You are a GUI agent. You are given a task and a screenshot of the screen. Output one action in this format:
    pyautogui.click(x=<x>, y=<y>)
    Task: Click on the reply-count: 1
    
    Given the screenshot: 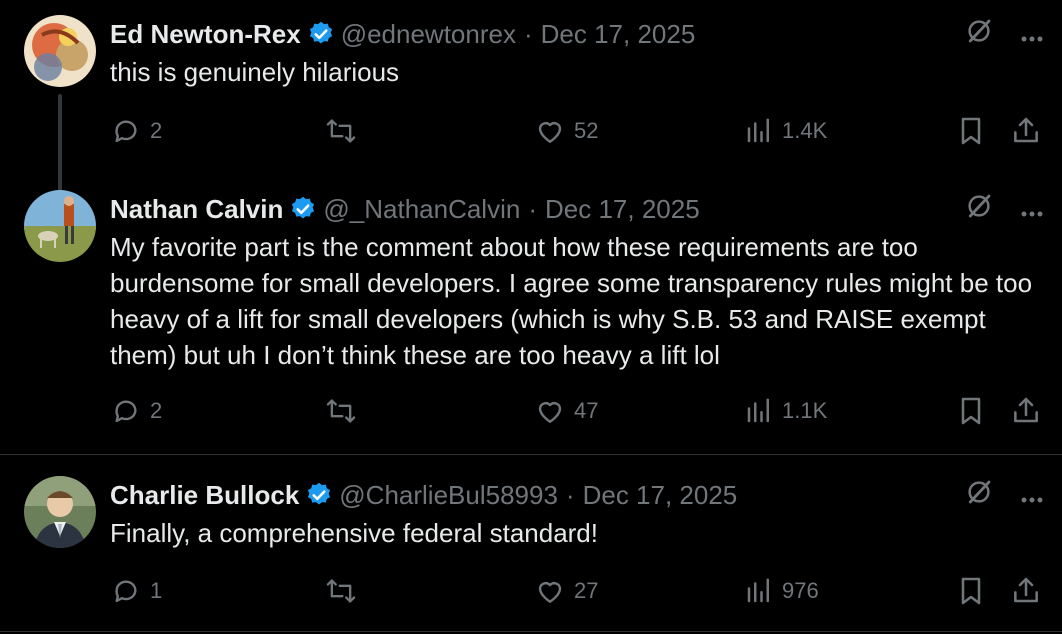 What is the action you would take?
    pyautogui.click(x=156, y=590)
    